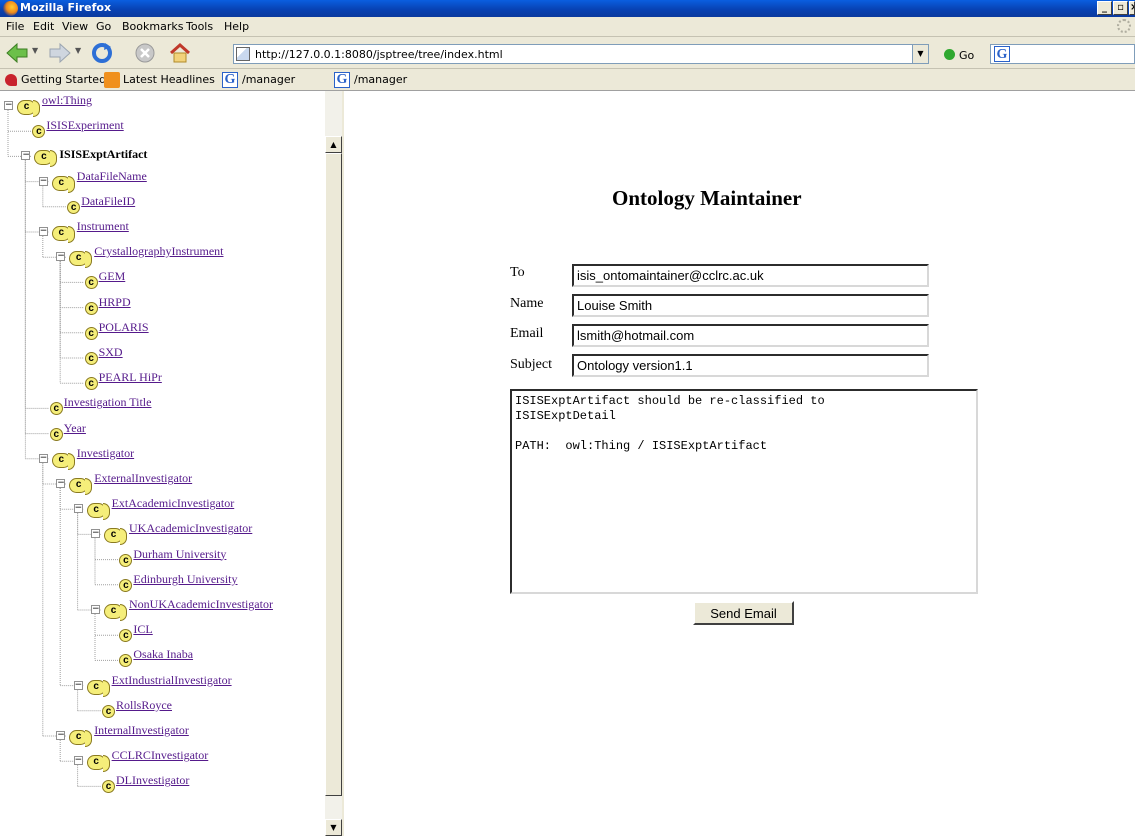 This screenshot has width=1135, height=836. What do you see at coordinates (333, 144) in the screenshot?
I see `scroll-up-icon: ▲` at bounding box center [333, 144].